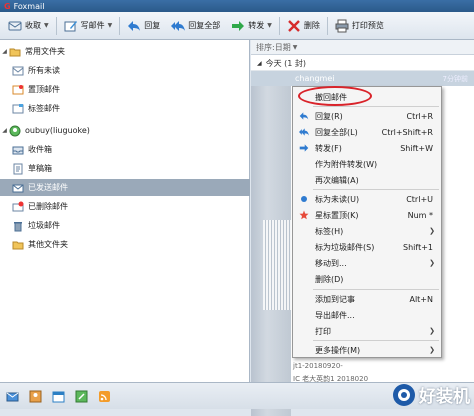  What do you see at coordinates (335, 96) in the screenshot?
I see `annotation-circle` at bounding box center [335, 96].